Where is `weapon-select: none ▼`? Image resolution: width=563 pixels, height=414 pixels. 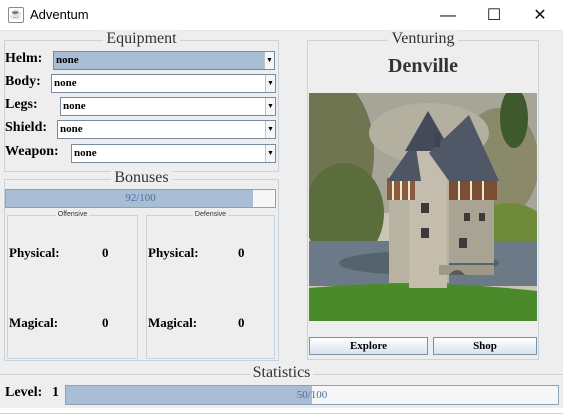
weapon-select: none ▼ is located at coordinates (173, 153).